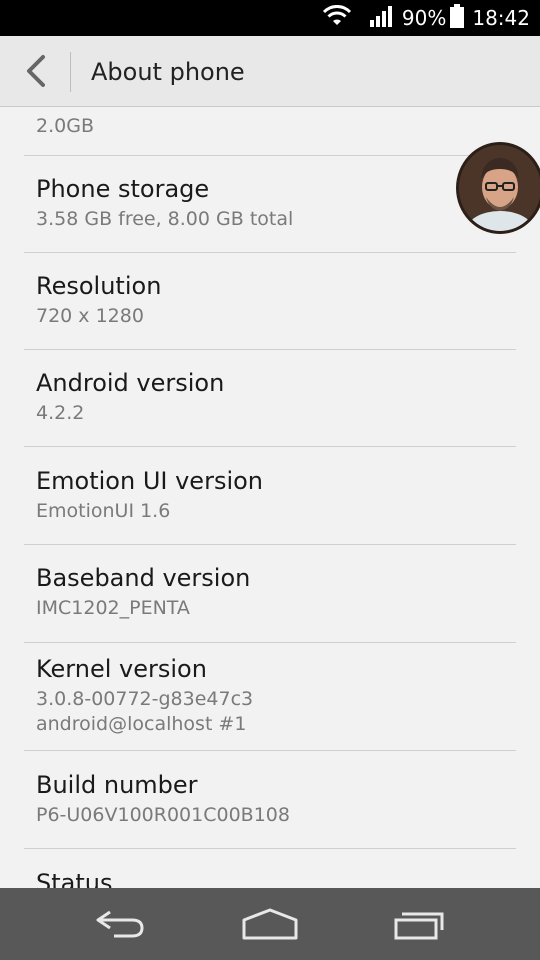 Image resolution: width=540 pixels, height=960 pixels. Describe the element at coordinates (165, 219) in the screenshot. I see `item-value: 3.58 GB free, 8.00 GB total` at that location.